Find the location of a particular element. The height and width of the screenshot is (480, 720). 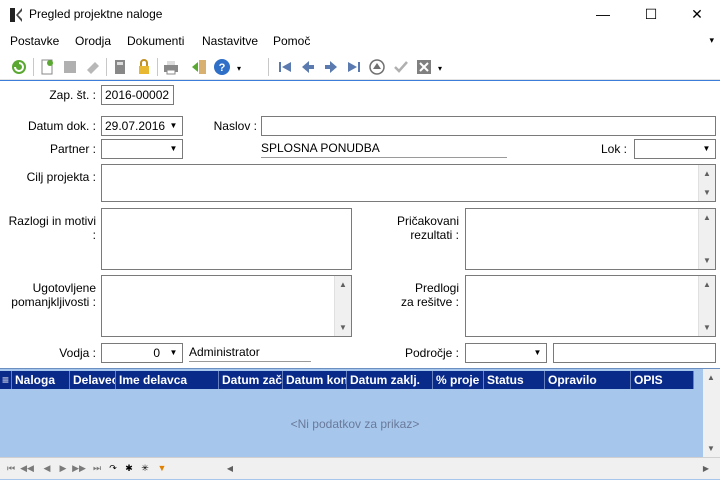

ugotovljene-memo: ▲ ▼ is located at coordinates (226, 306).